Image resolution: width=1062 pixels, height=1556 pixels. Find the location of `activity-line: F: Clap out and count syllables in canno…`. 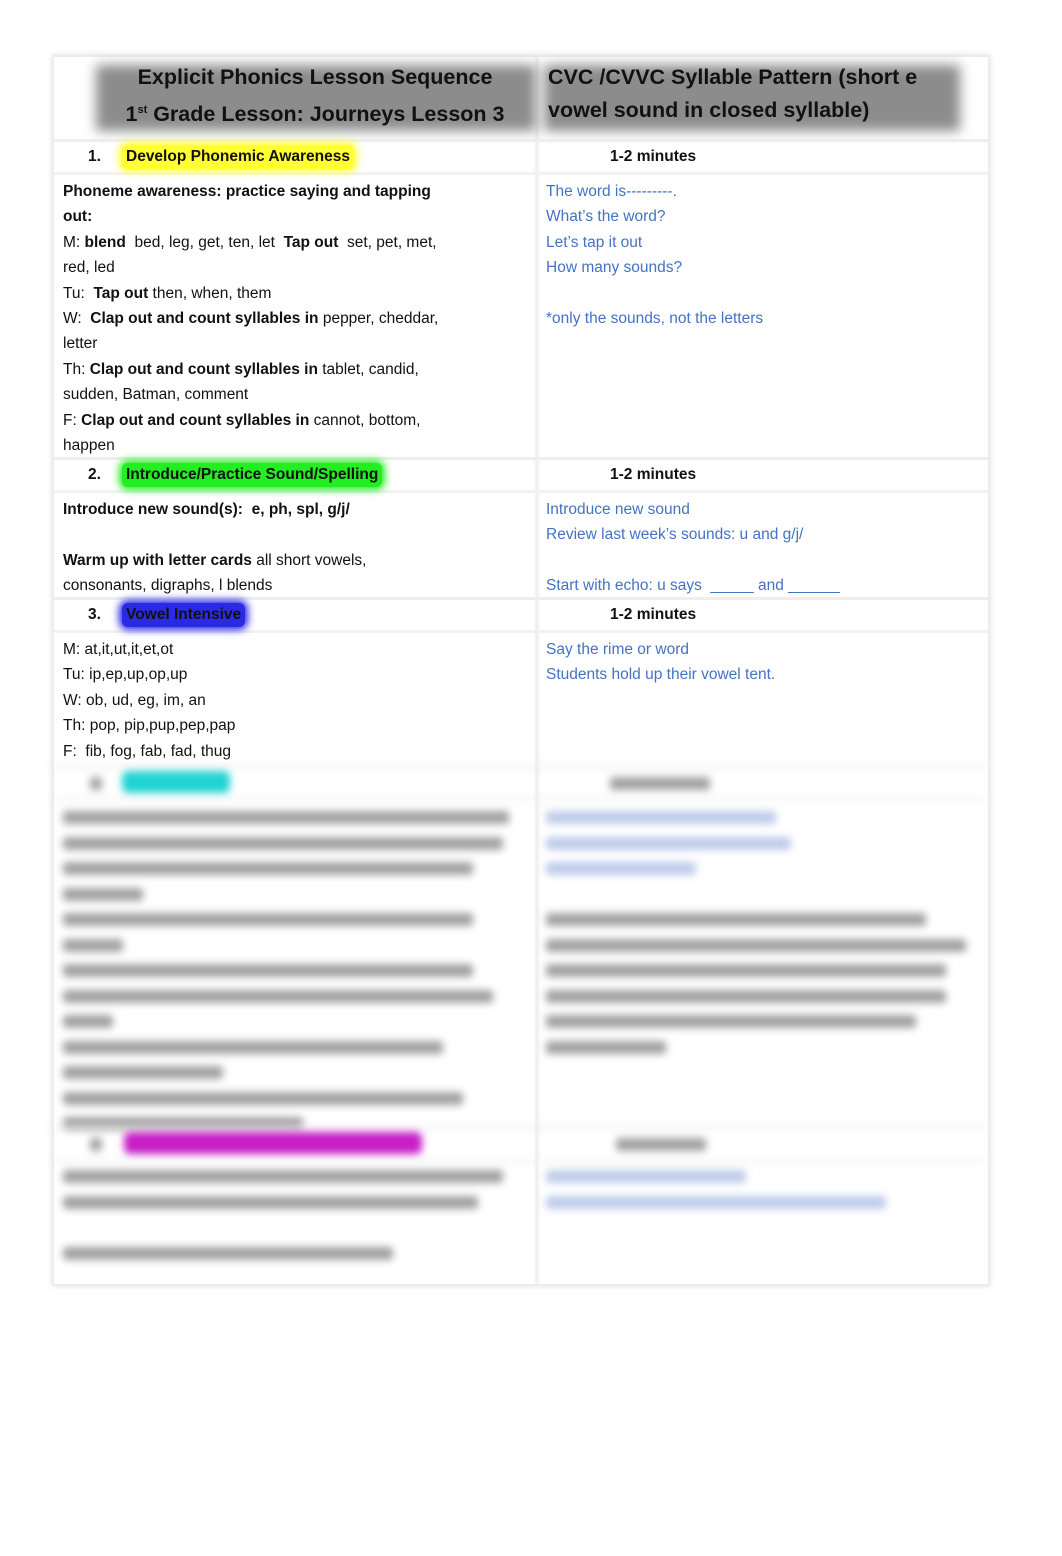

activity-line: F: Clap out and count syllables in canno… is located at coordinates (250, 420).